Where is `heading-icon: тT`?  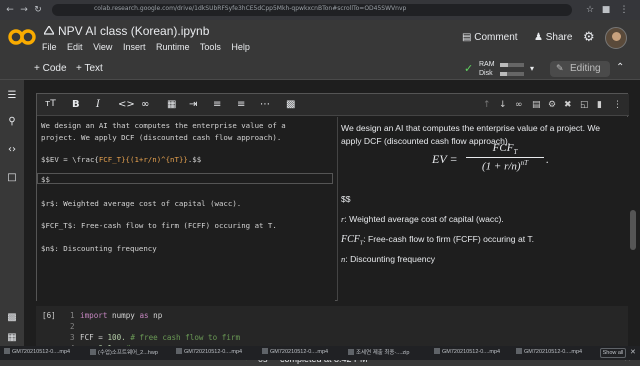
heading-icon: тT is located at coordinates (50, 104).